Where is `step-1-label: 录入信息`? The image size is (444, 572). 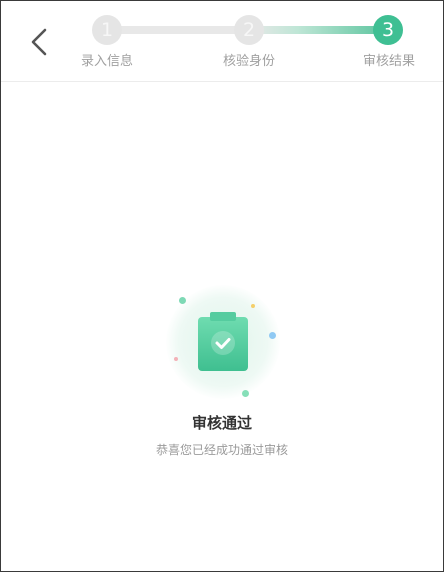
step-1-label: 录入信息 is located at coordinates (107, 61).